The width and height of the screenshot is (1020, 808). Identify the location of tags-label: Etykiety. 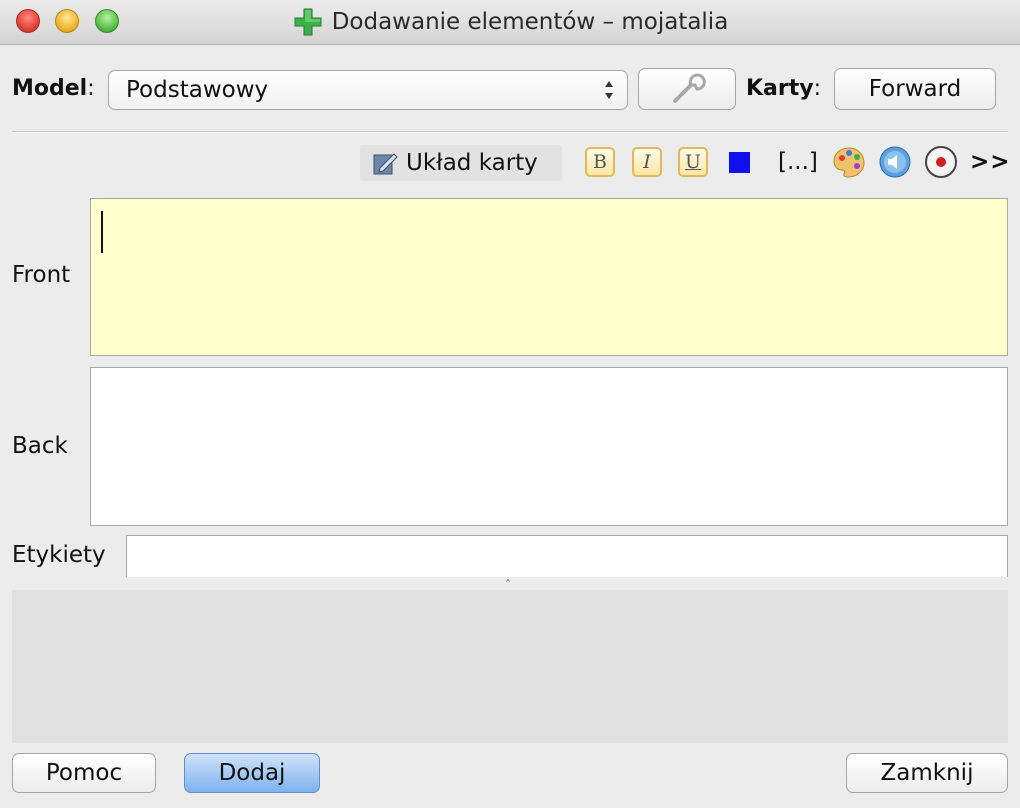
(59, 555).